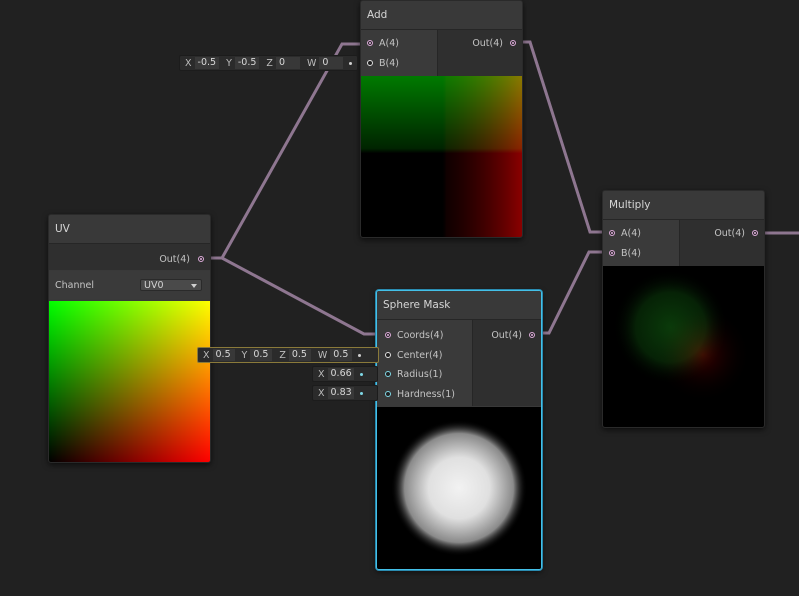  Describe the element at coordinates (441, 156) in the screenshot. I see `add-preview` at that location.